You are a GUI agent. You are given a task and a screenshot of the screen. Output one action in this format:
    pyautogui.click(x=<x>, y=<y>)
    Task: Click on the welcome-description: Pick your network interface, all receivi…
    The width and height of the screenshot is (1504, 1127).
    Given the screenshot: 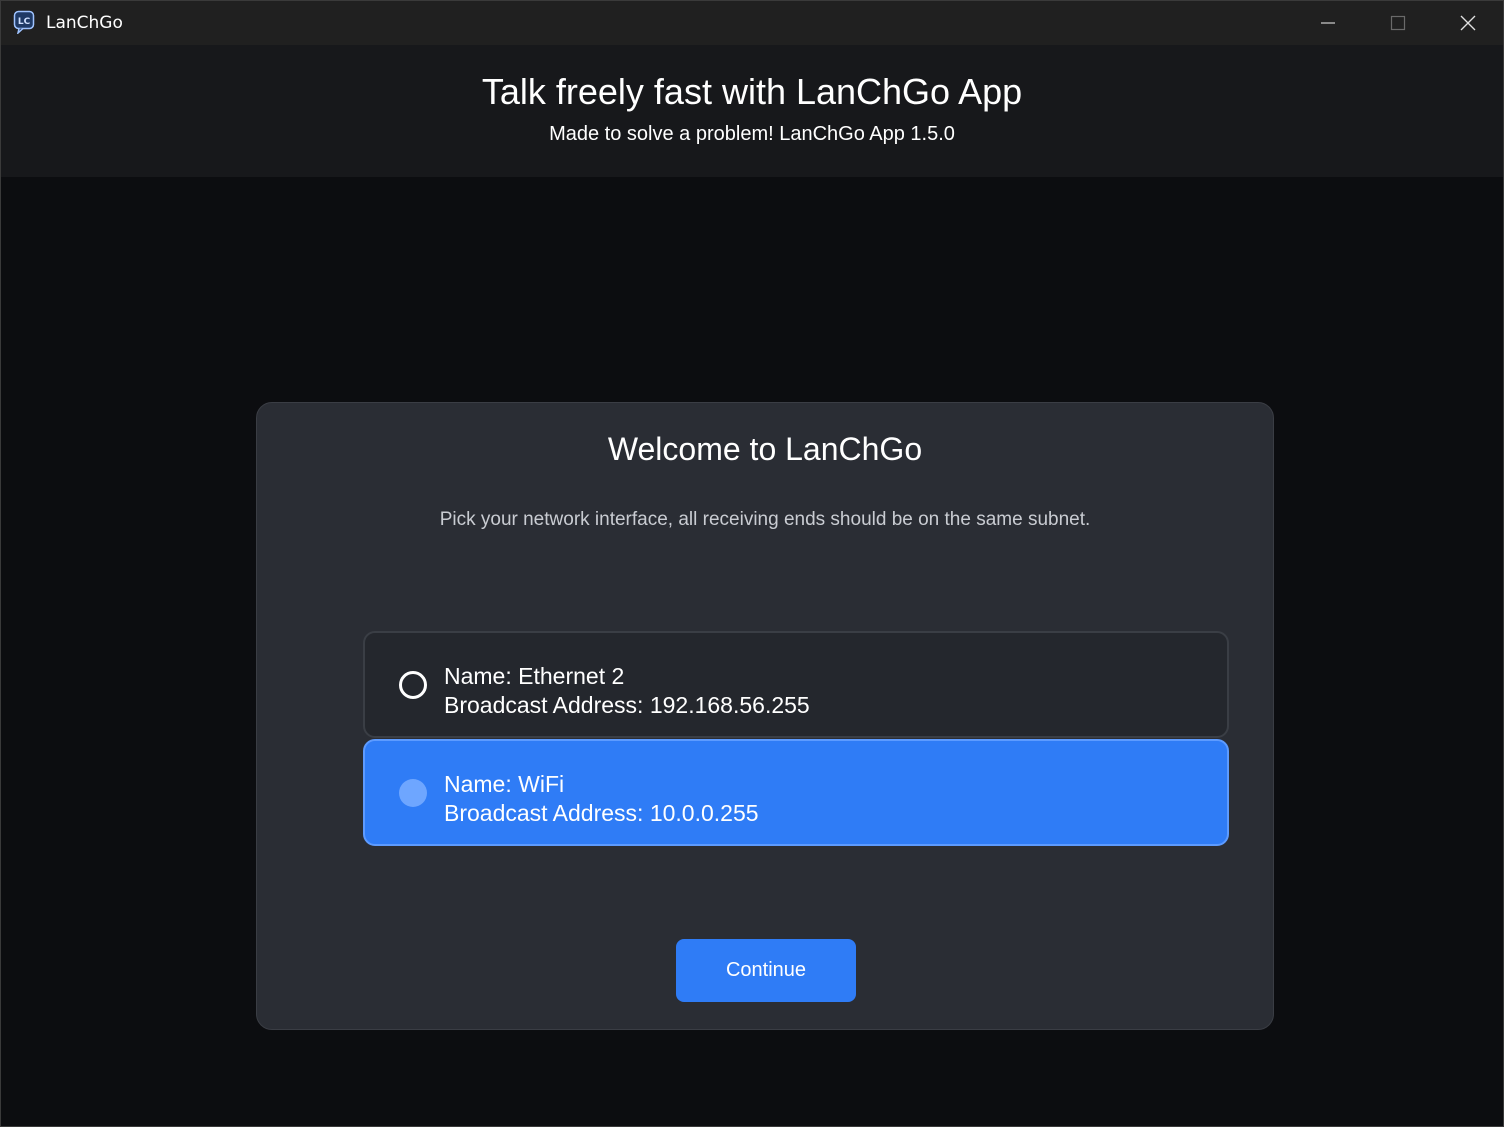 What is the action you would take?
    pyautogui.click(x=765, y=519)
    